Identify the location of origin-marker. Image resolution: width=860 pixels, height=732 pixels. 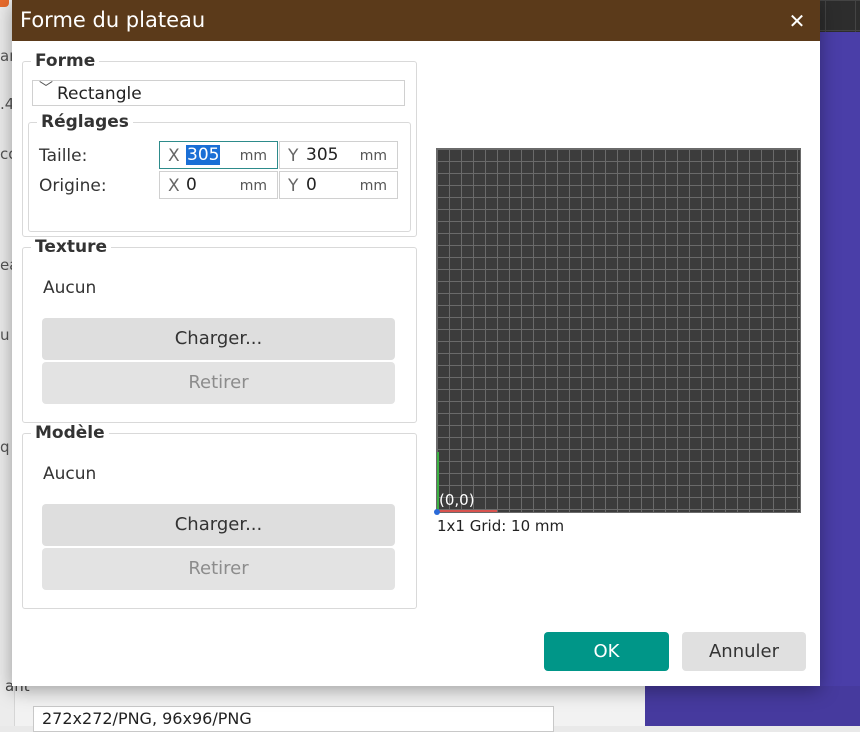
(437, 512).